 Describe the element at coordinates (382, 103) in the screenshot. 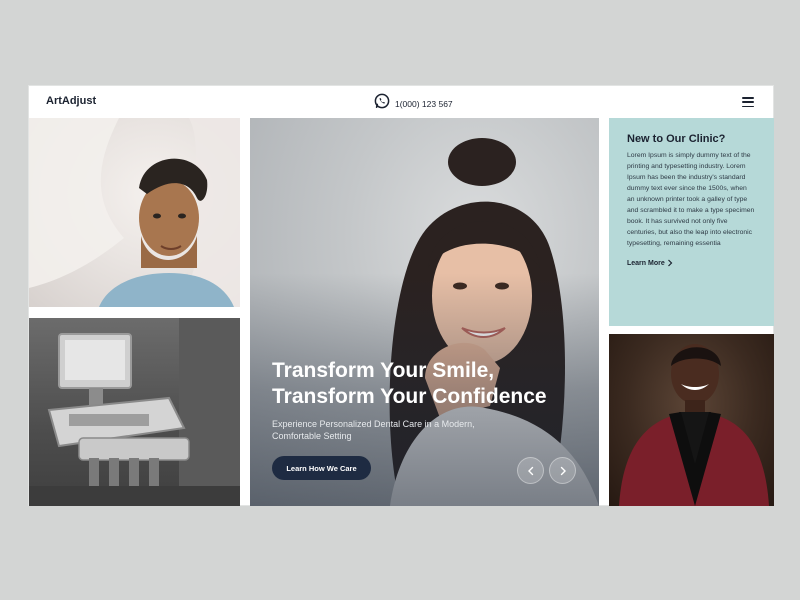

I see `whatsapp-icon` at that location.